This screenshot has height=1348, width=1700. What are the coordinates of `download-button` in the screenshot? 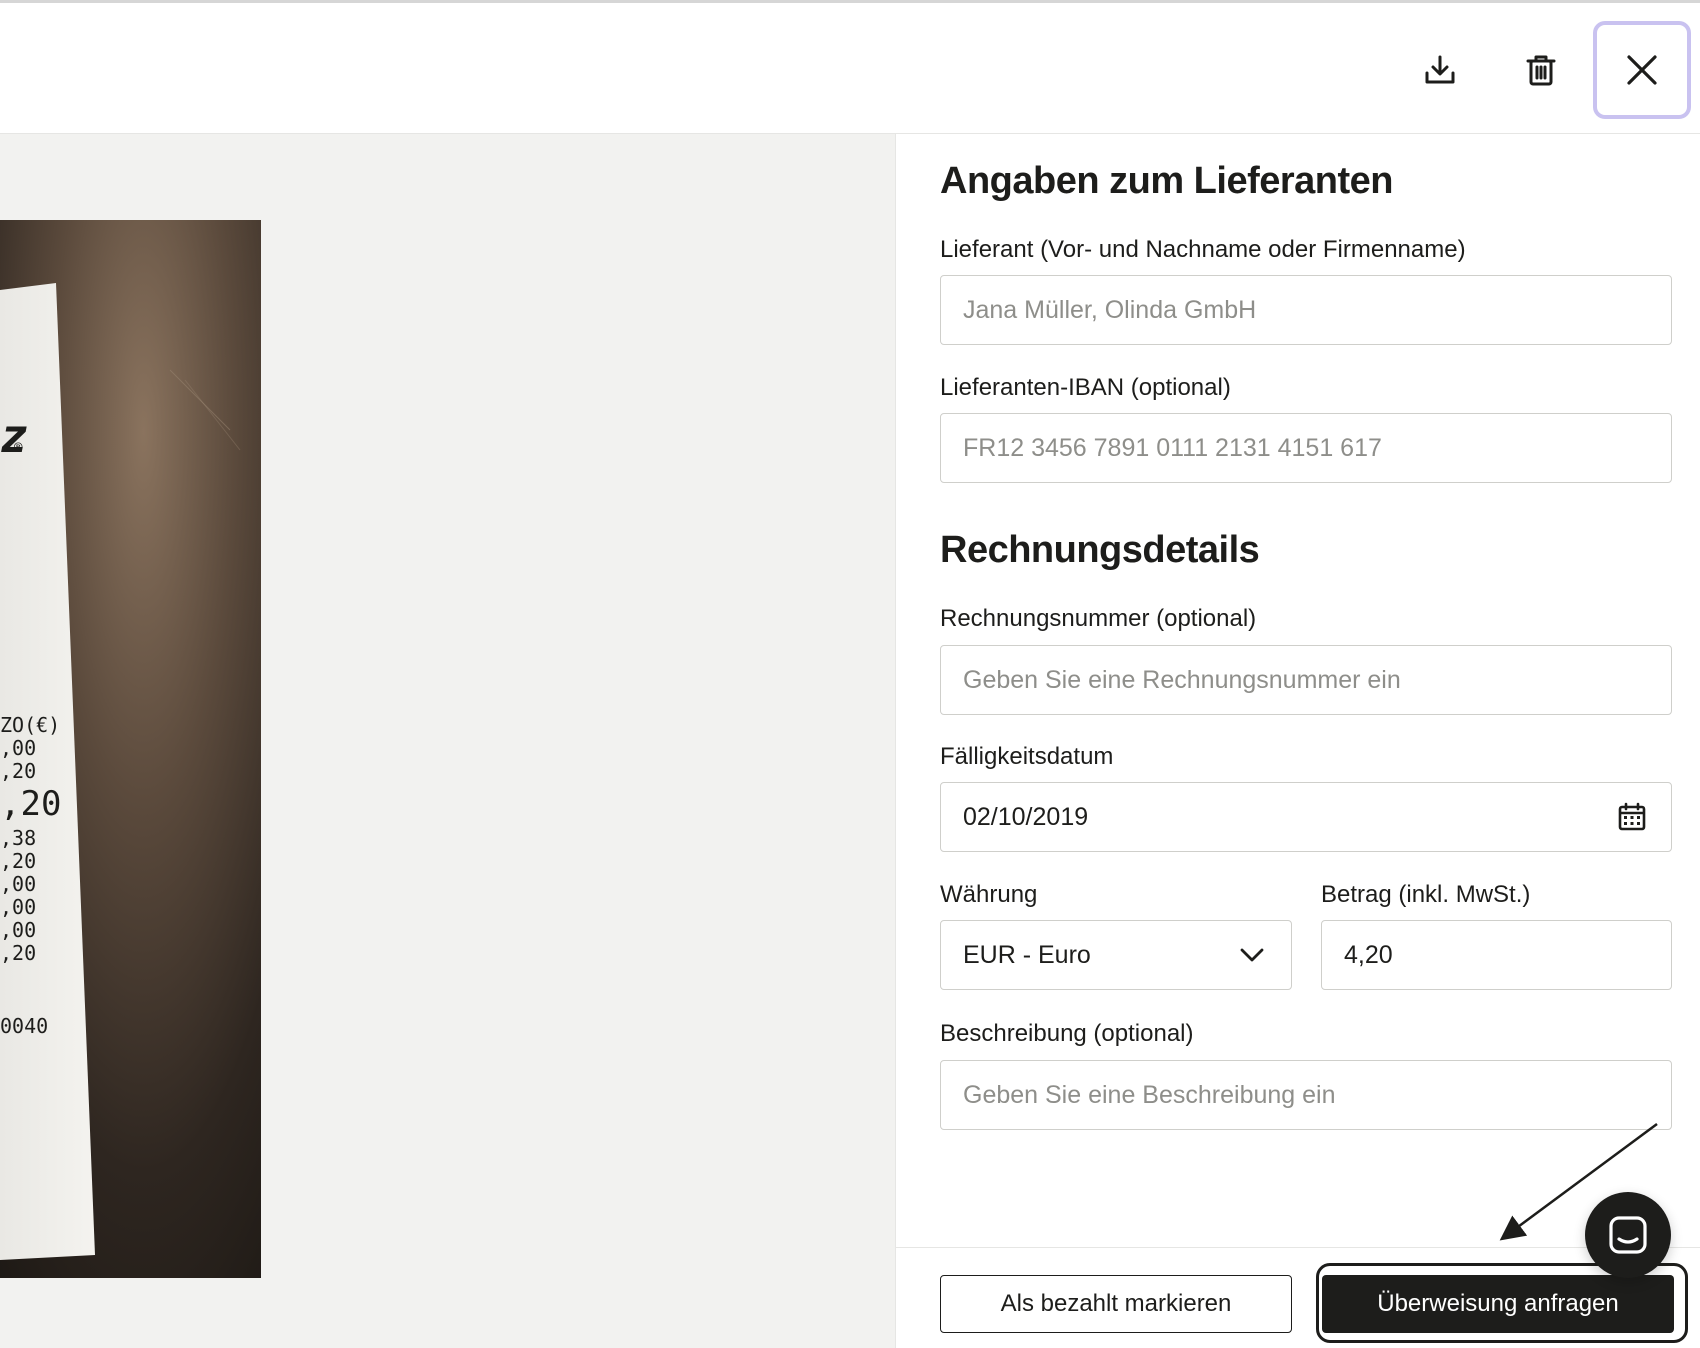 It's located at (1440, 70).